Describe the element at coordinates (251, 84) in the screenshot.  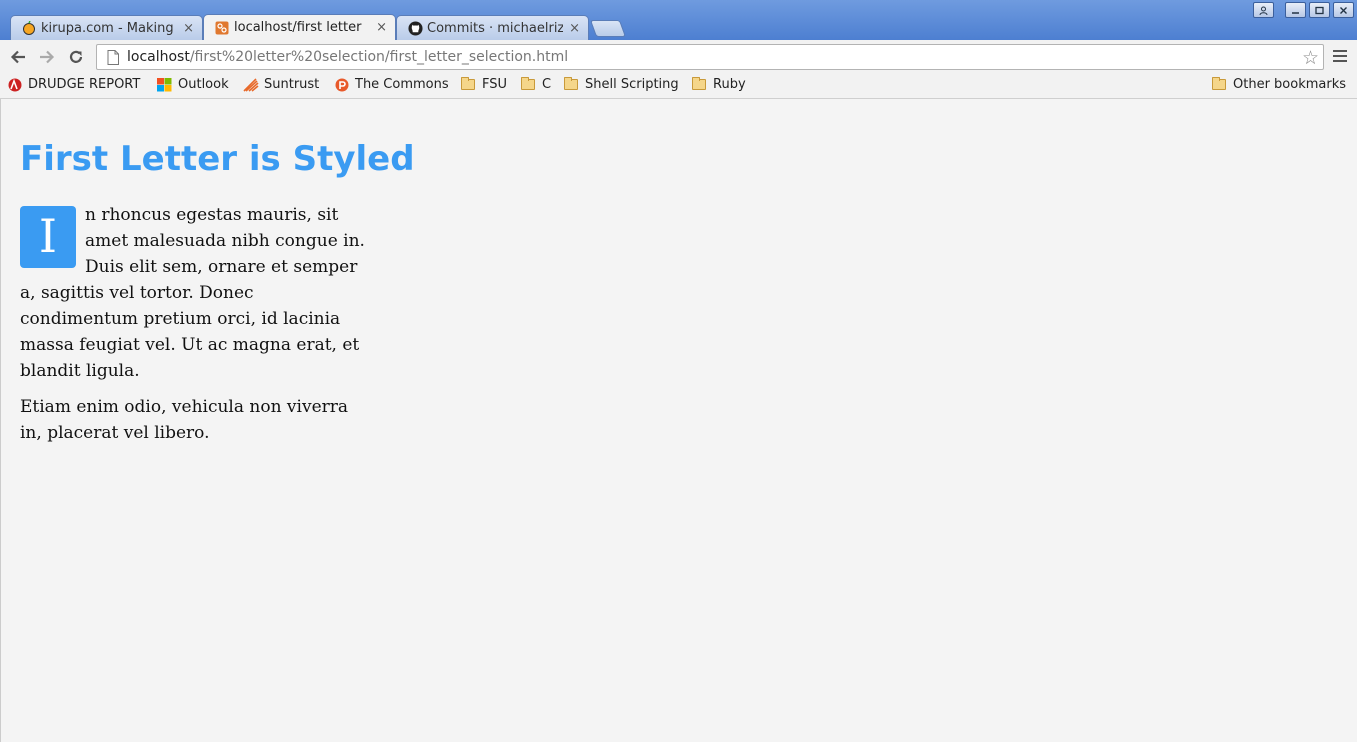
I see `suntrust-icon` at that location.